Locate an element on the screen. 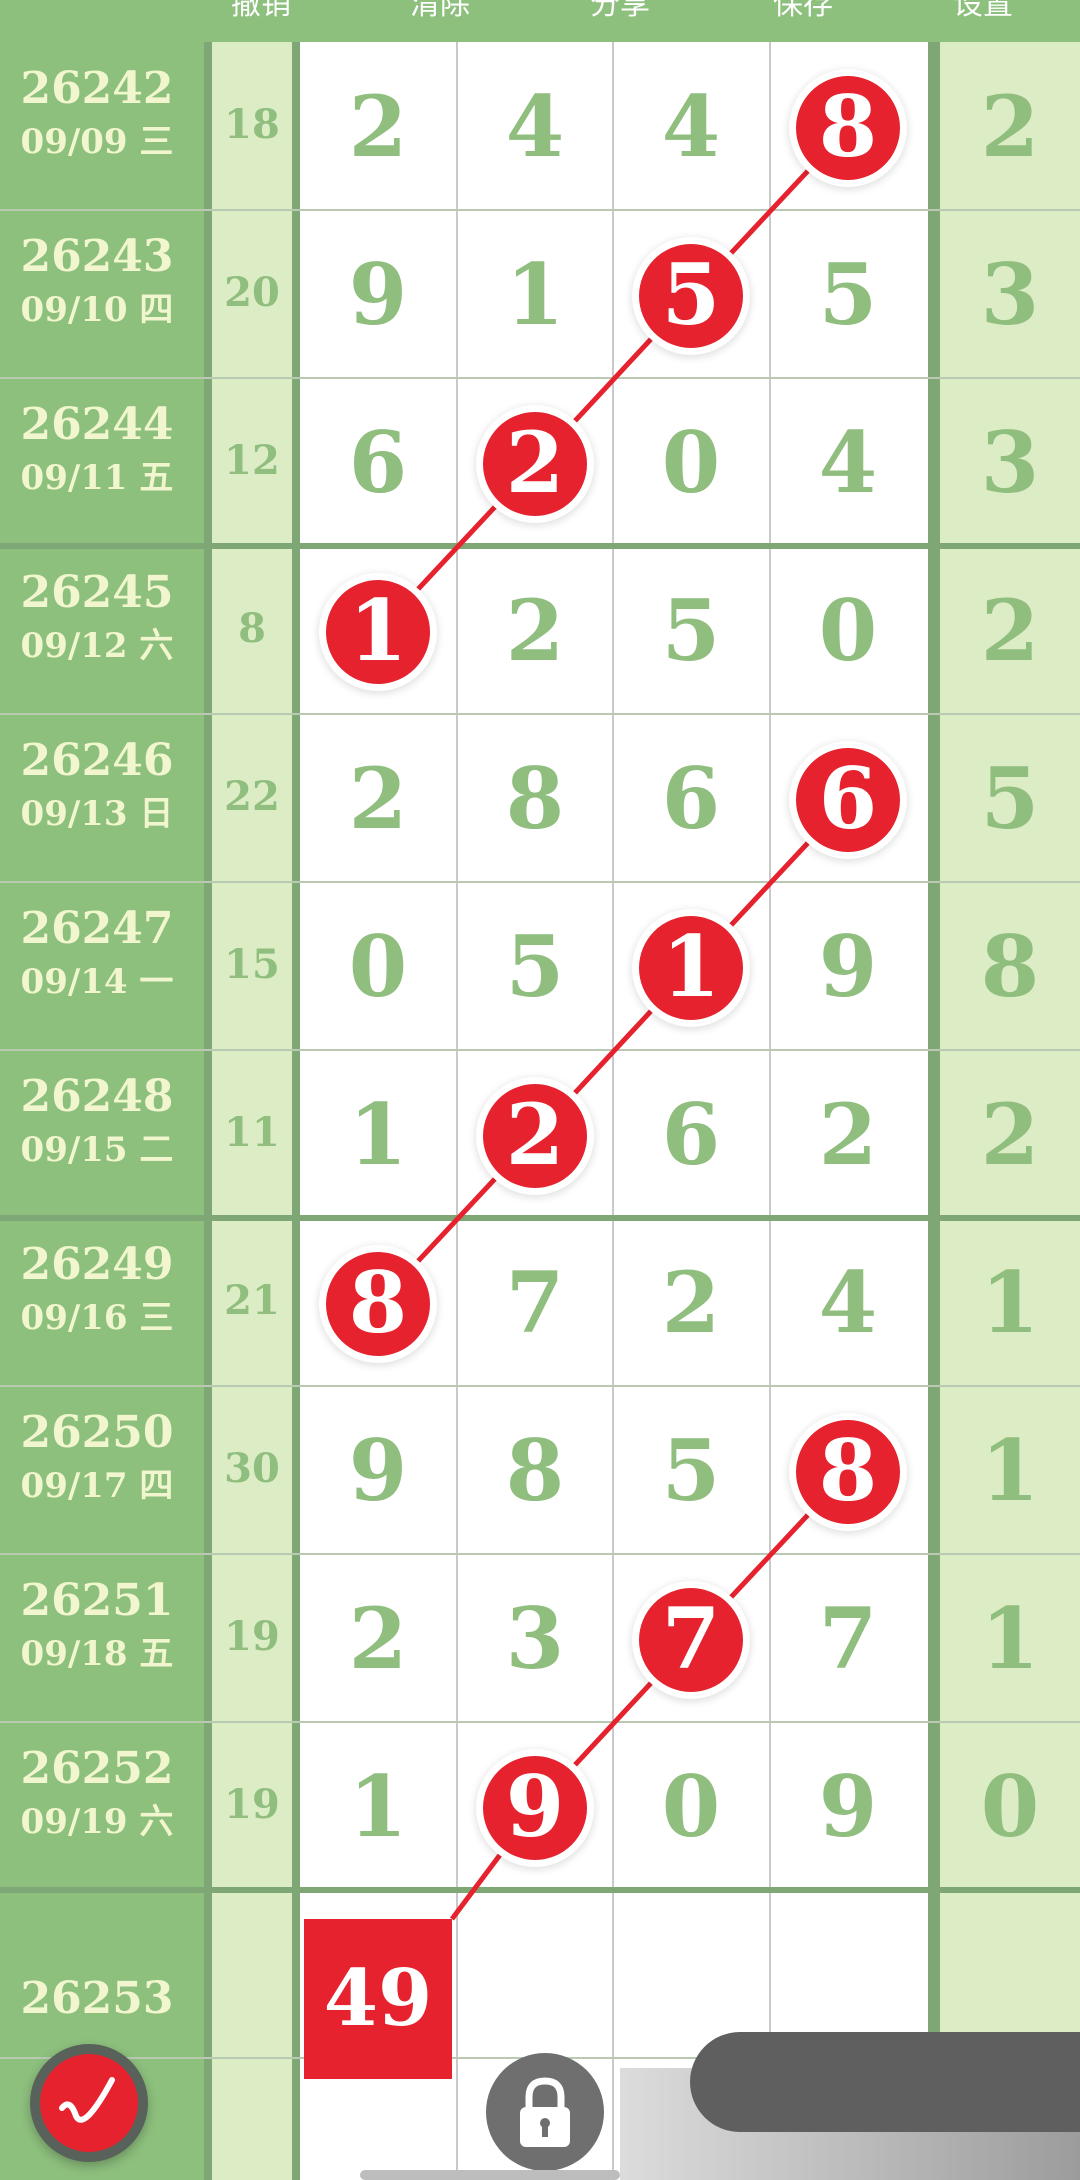 The height and width of the screenshot is (2180, 1080). digit-sum: 22 is located at coordinates (252, 796).